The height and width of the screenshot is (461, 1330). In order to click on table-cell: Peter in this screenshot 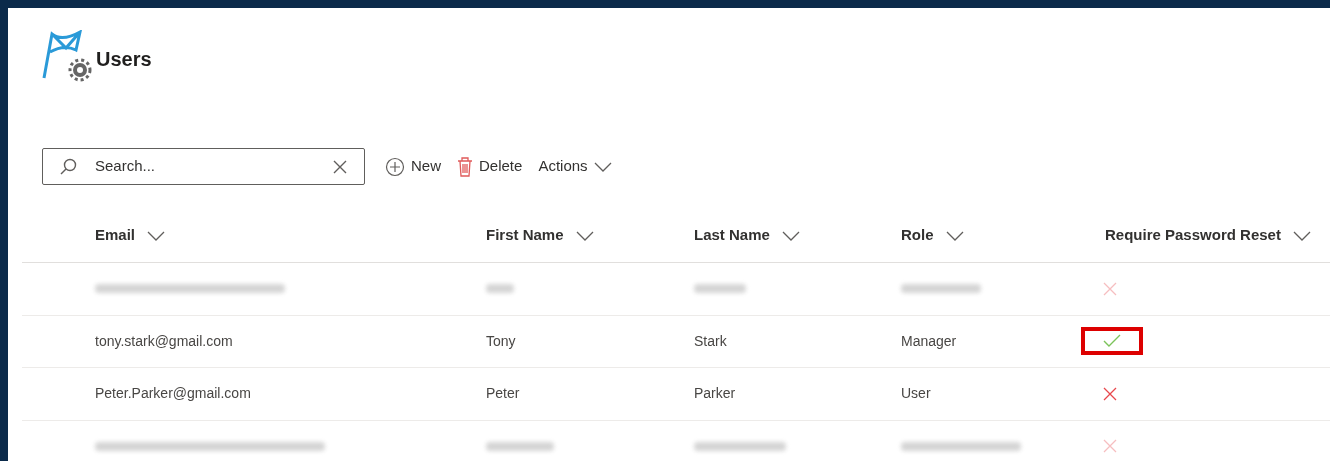, I will do `click(503, 393)`.